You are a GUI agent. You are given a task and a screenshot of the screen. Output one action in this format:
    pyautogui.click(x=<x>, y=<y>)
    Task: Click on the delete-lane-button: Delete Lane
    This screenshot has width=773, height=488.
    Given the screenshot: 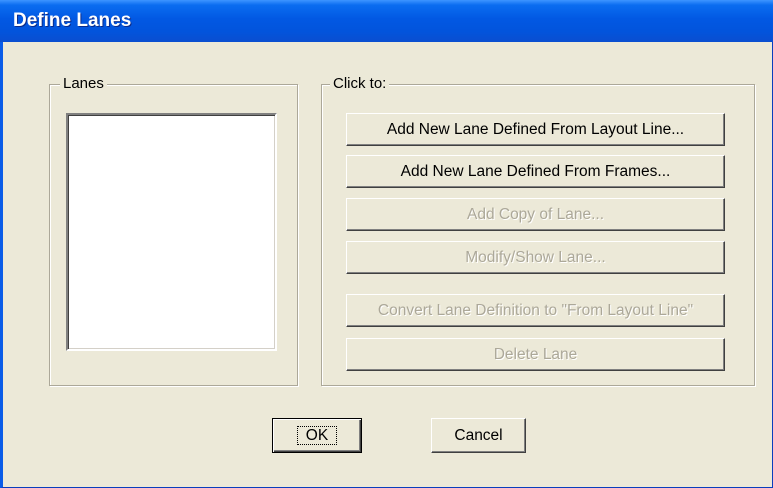 What is the action you would take?
    pyautogui.click(x=535, y=354)
    